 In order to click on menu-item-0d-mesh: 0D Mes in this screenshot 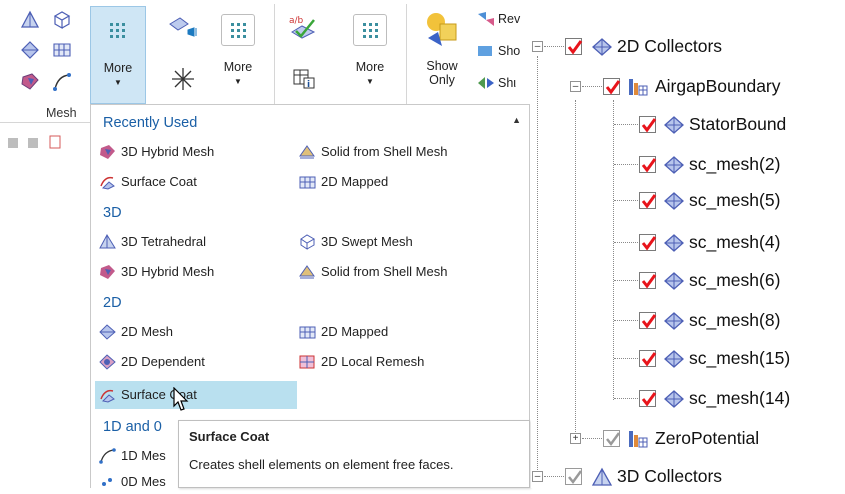, I will do `click(130, 479)`.